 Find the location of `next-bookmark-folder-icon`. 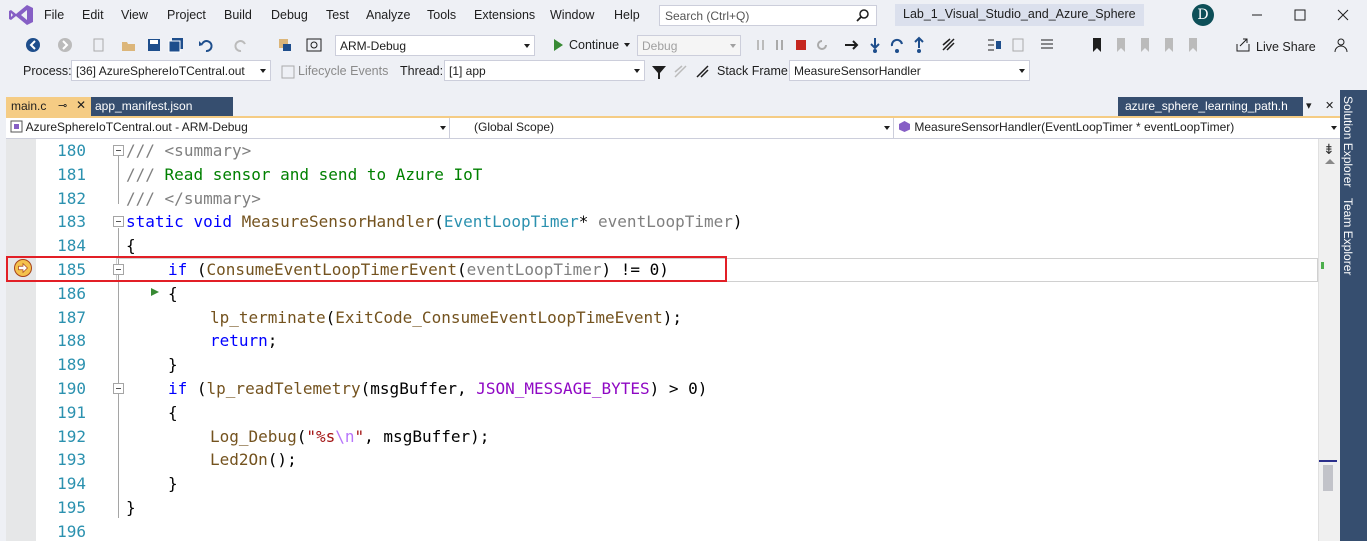

next-bookmark-folder-icon is located at coordinates (1169, 45).